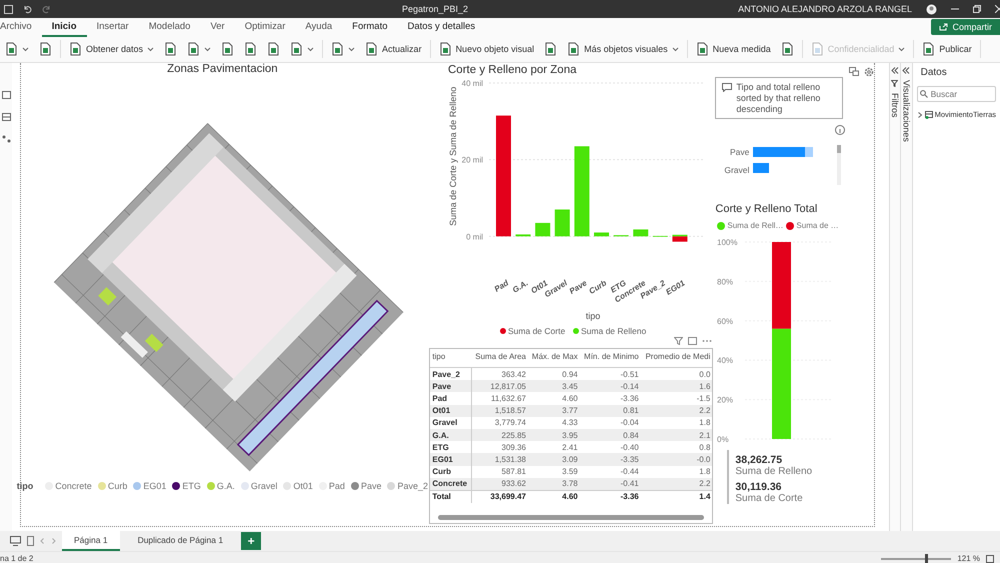 This screenshot has width=1000, height=563. Describe the element at coordinates (928, 114) in the screenshot. I see `table-icon` at that location.